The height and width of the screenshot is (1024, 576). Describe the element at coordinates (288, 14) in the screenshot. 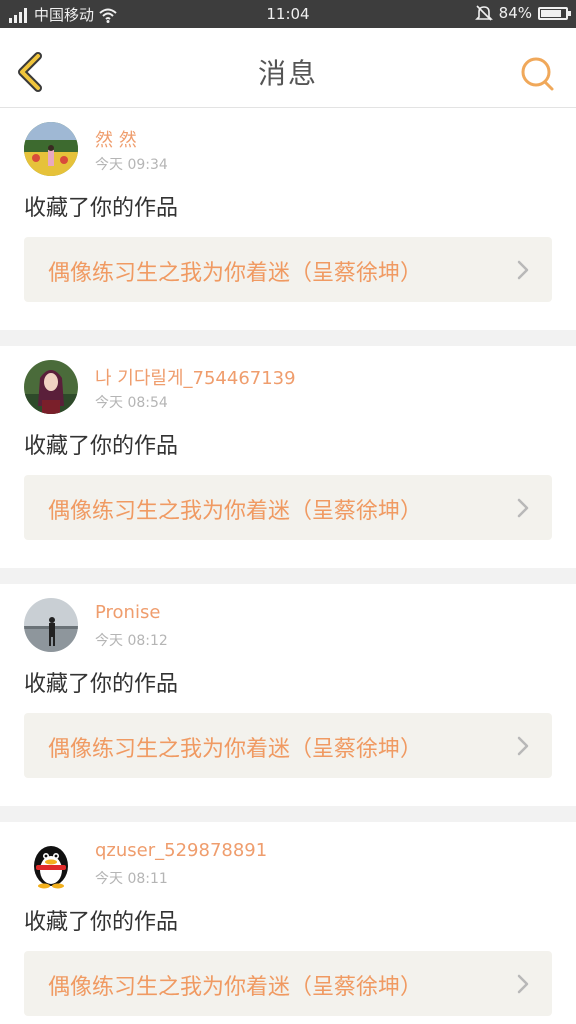

I see `status-bar: 中国移动 11:04 84%` at that location.